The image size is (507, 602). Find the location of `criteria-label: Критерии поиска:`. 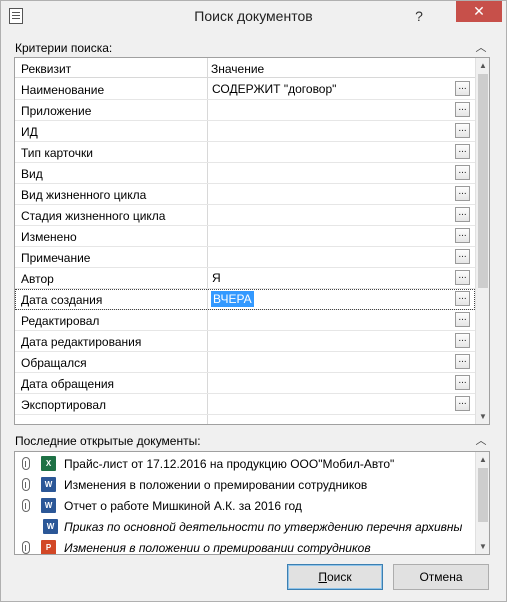

criteria-label: Критерии поиска: is located at coordinates (64, 48).